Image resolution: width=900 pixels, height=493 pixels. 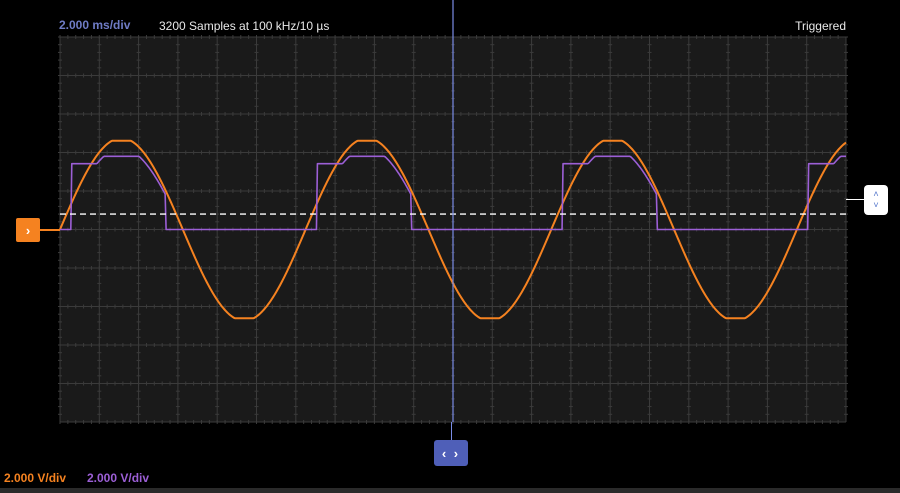 What do you see at coordinates (118, 478) in the screenshot?
I see `channel-2-scale: 2.000 V/div` at bounding box center [118, 478].